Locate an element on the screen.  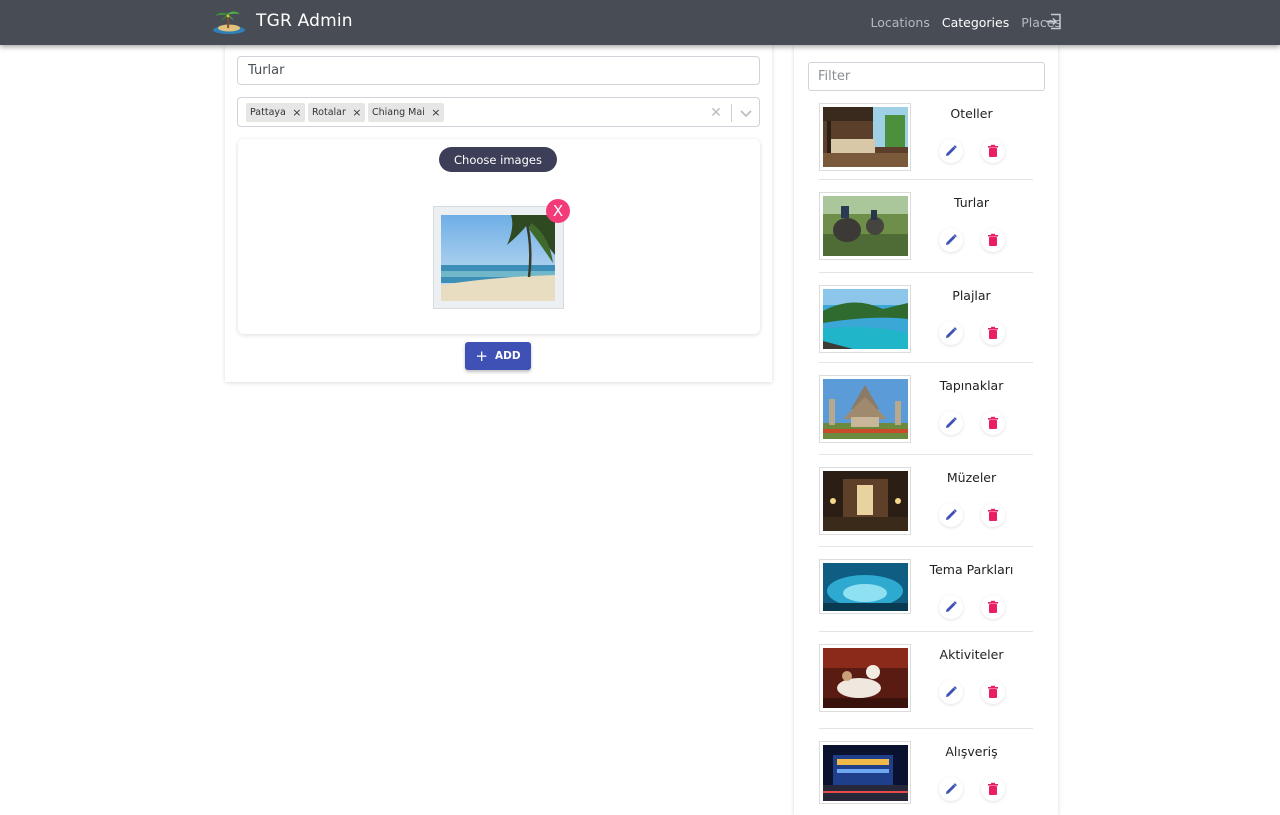
museum-hall-photo is located at coordinates (865, 501).